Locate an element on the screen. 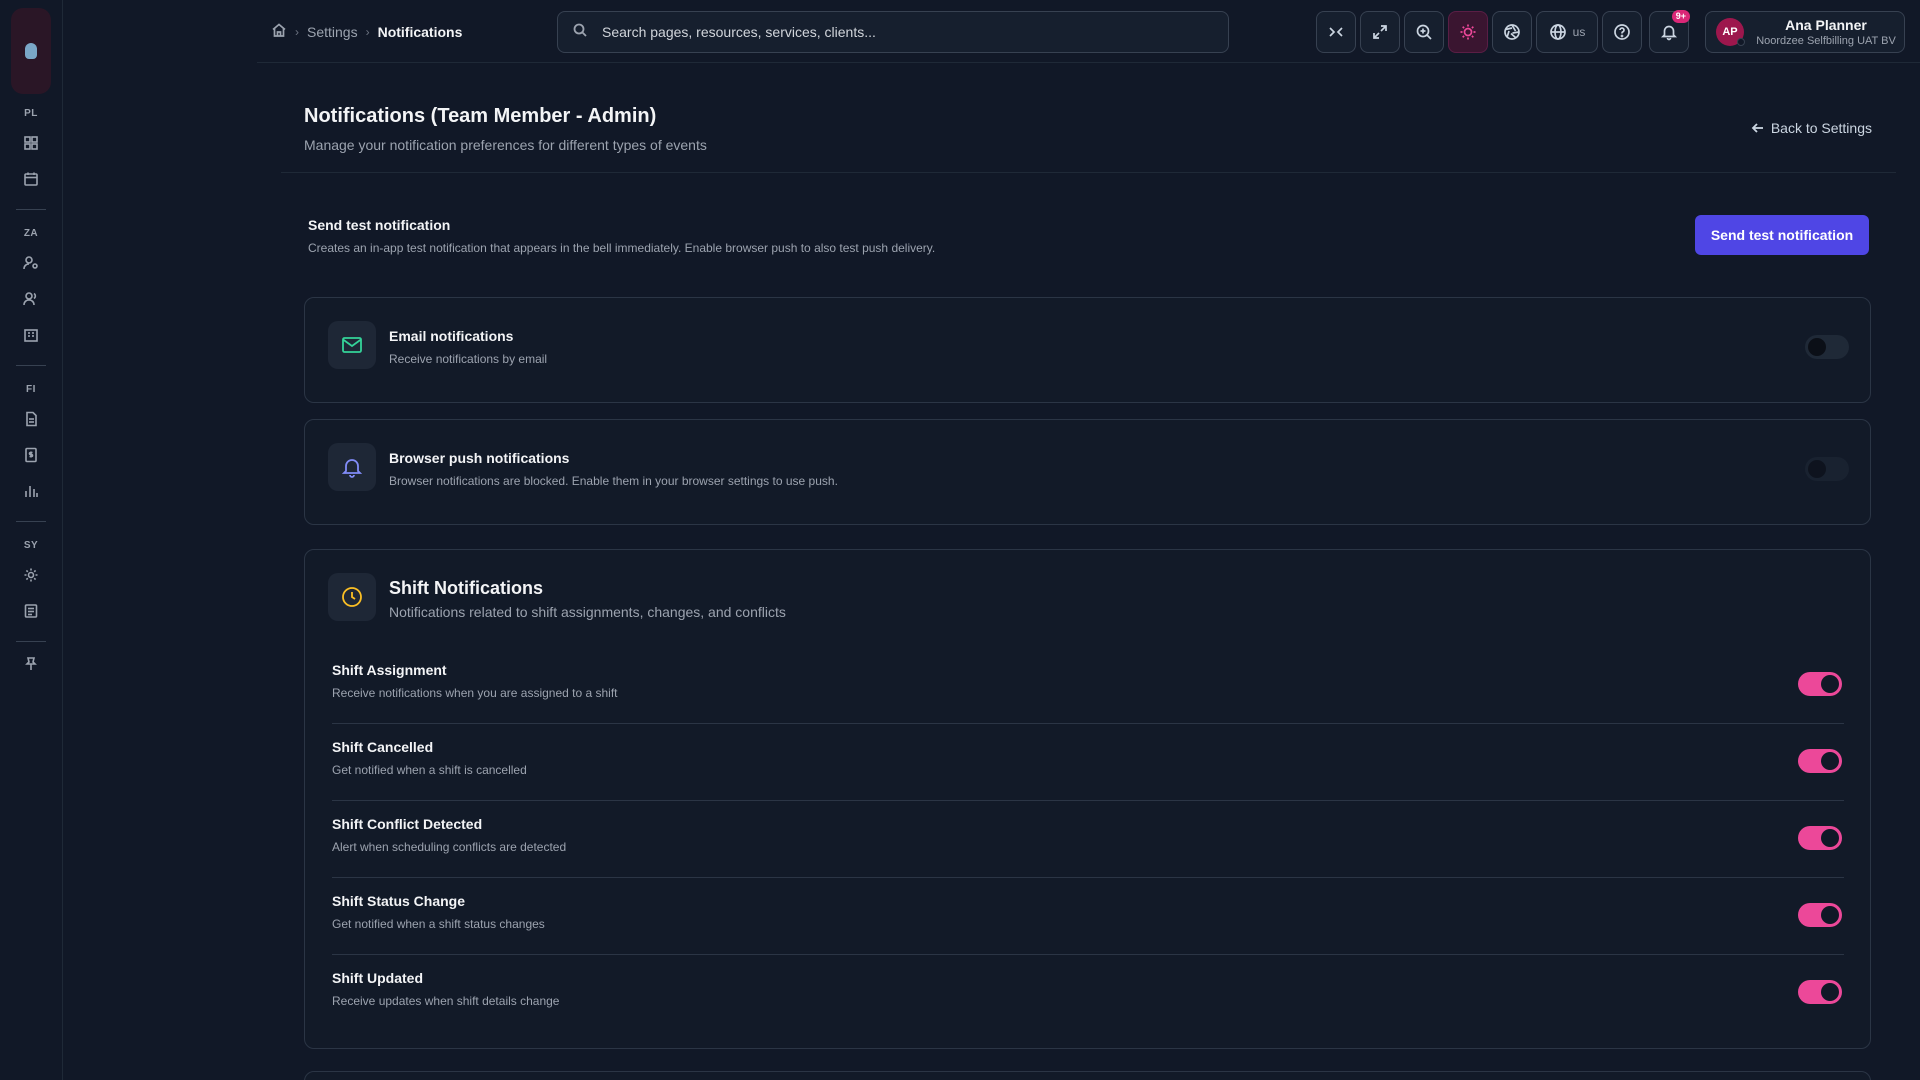 The height and width of the screenshot is (1080, 1920). search-bar is located at coordinates (893, 32).